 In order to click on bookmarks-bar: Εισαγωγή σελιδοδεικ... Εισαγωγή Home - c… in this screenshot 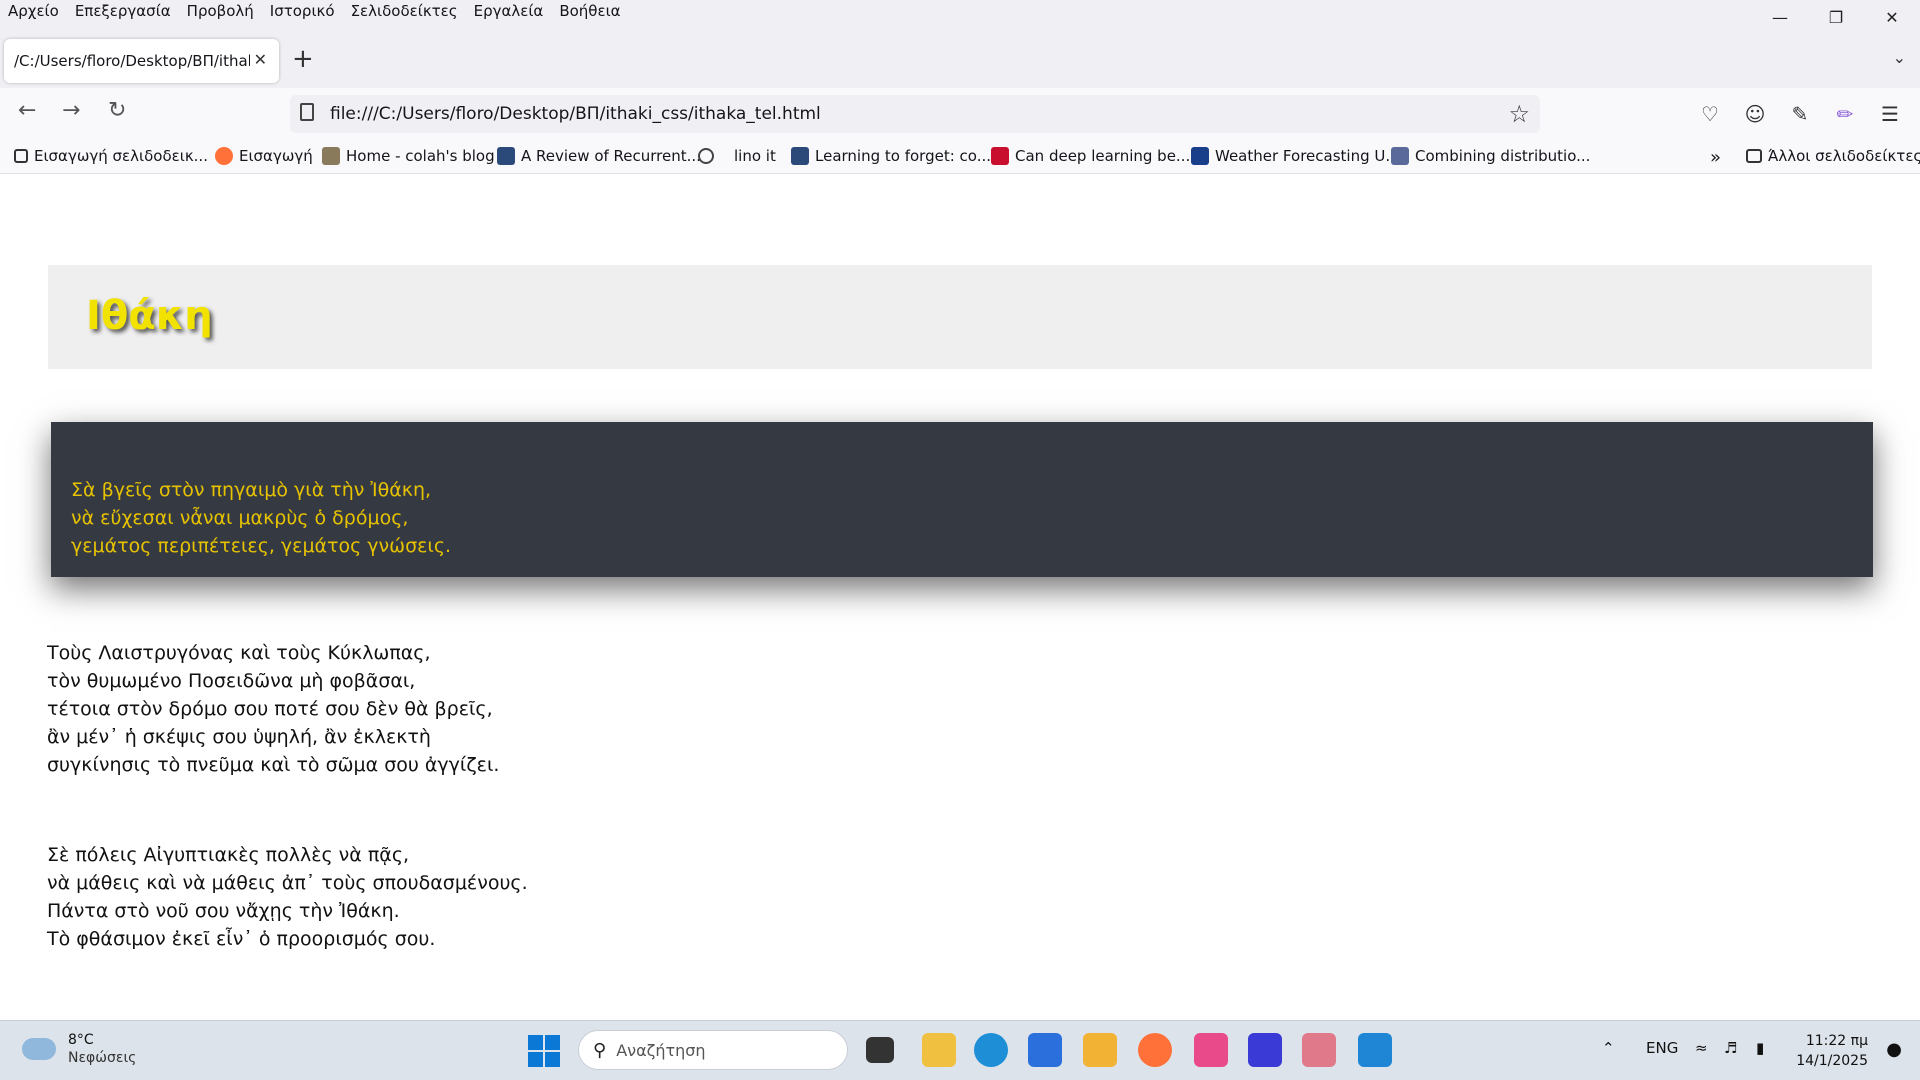, I will do `click(960, 157)`.